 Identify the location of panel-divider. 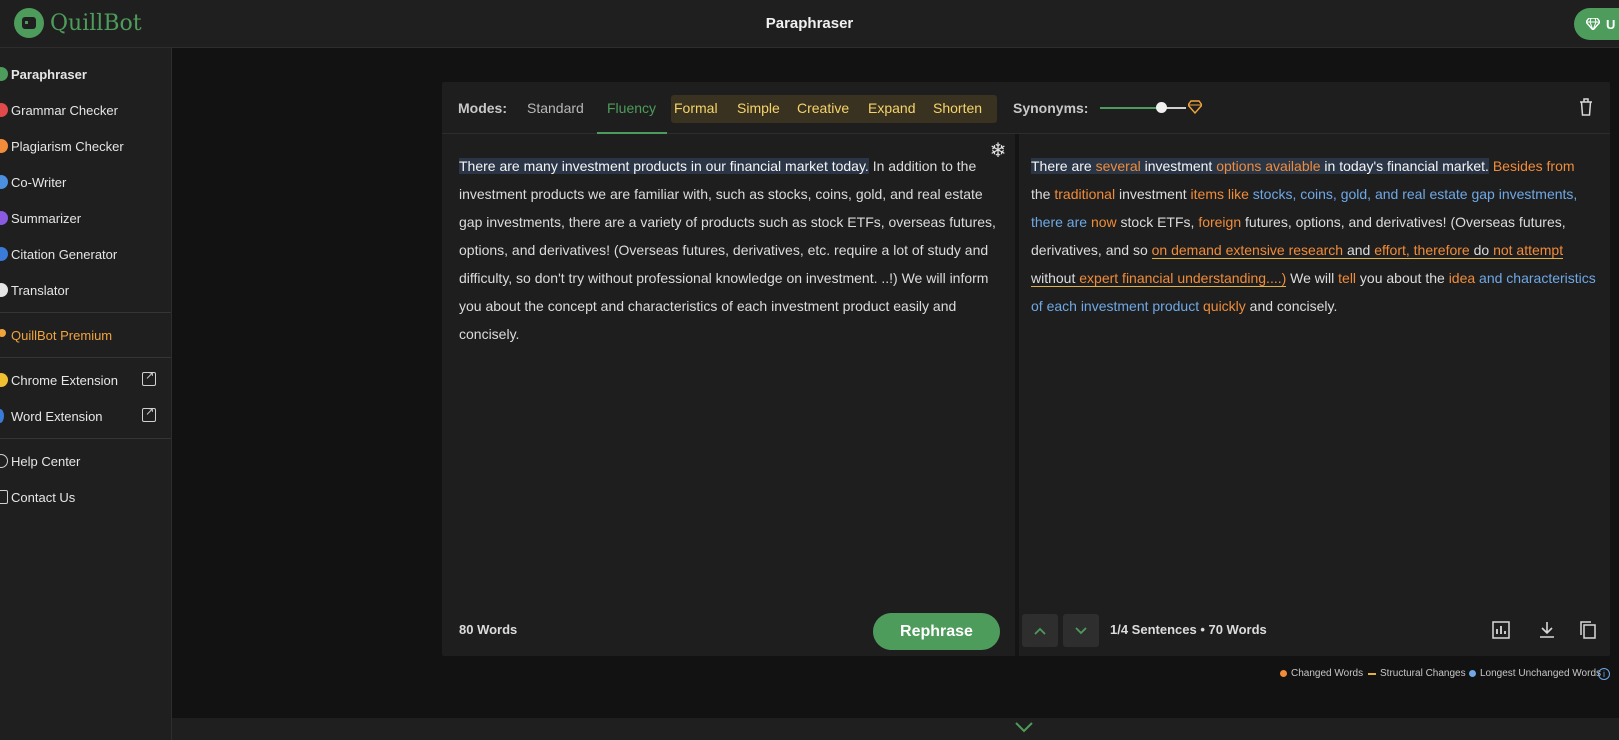
(1017, 395).